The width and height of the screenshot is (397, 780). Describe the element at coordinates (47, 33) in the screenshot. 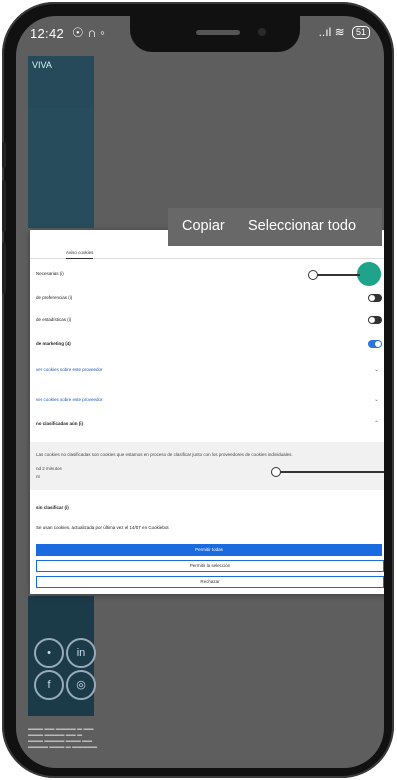

I see `status-time: 12:42` at that location.